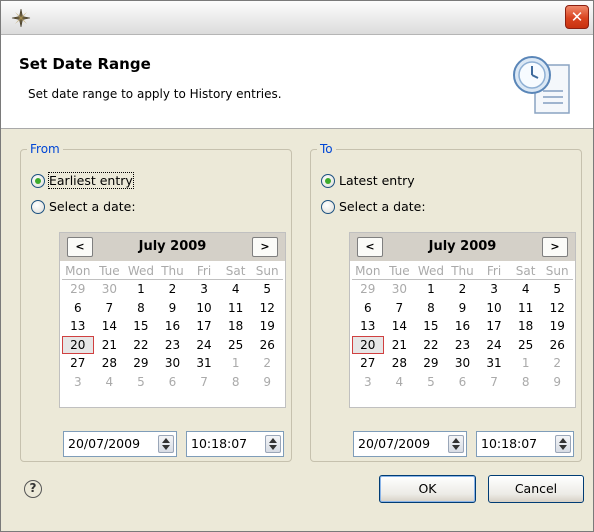 This screenshot has width=594, height=532. Describe the element at coordinates (82, 180) in the screenshot. I see `from-earliest-option: Earliest entry` at that location.